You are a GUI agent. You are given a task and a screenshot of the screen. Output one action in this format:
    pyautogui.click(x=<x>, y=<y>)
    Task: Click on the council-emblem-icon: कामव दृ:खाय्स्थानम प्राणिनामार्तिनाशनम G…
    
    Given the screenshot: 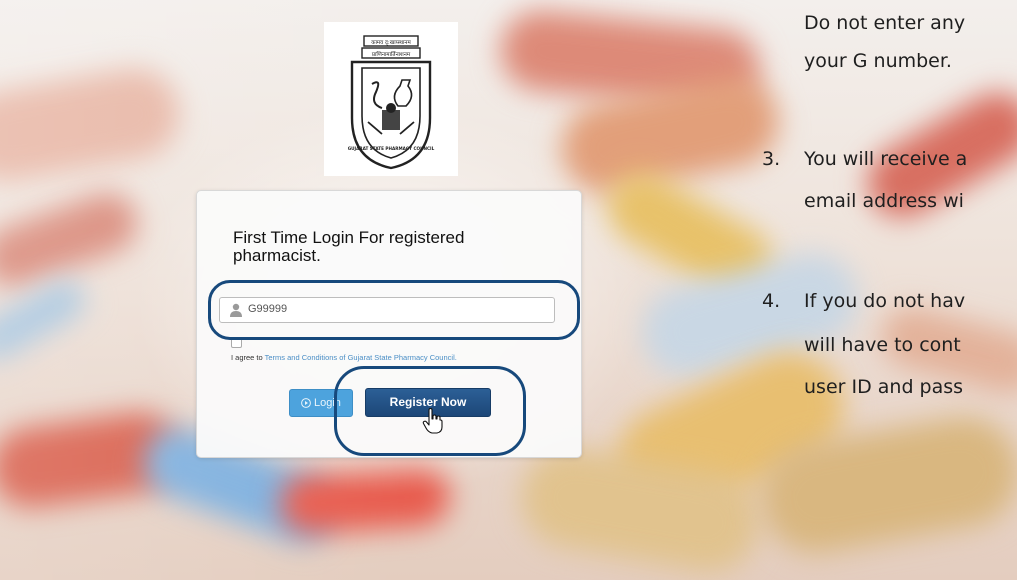 What is the action you would take?
    pyautogui.click(x=391, y=99)
    